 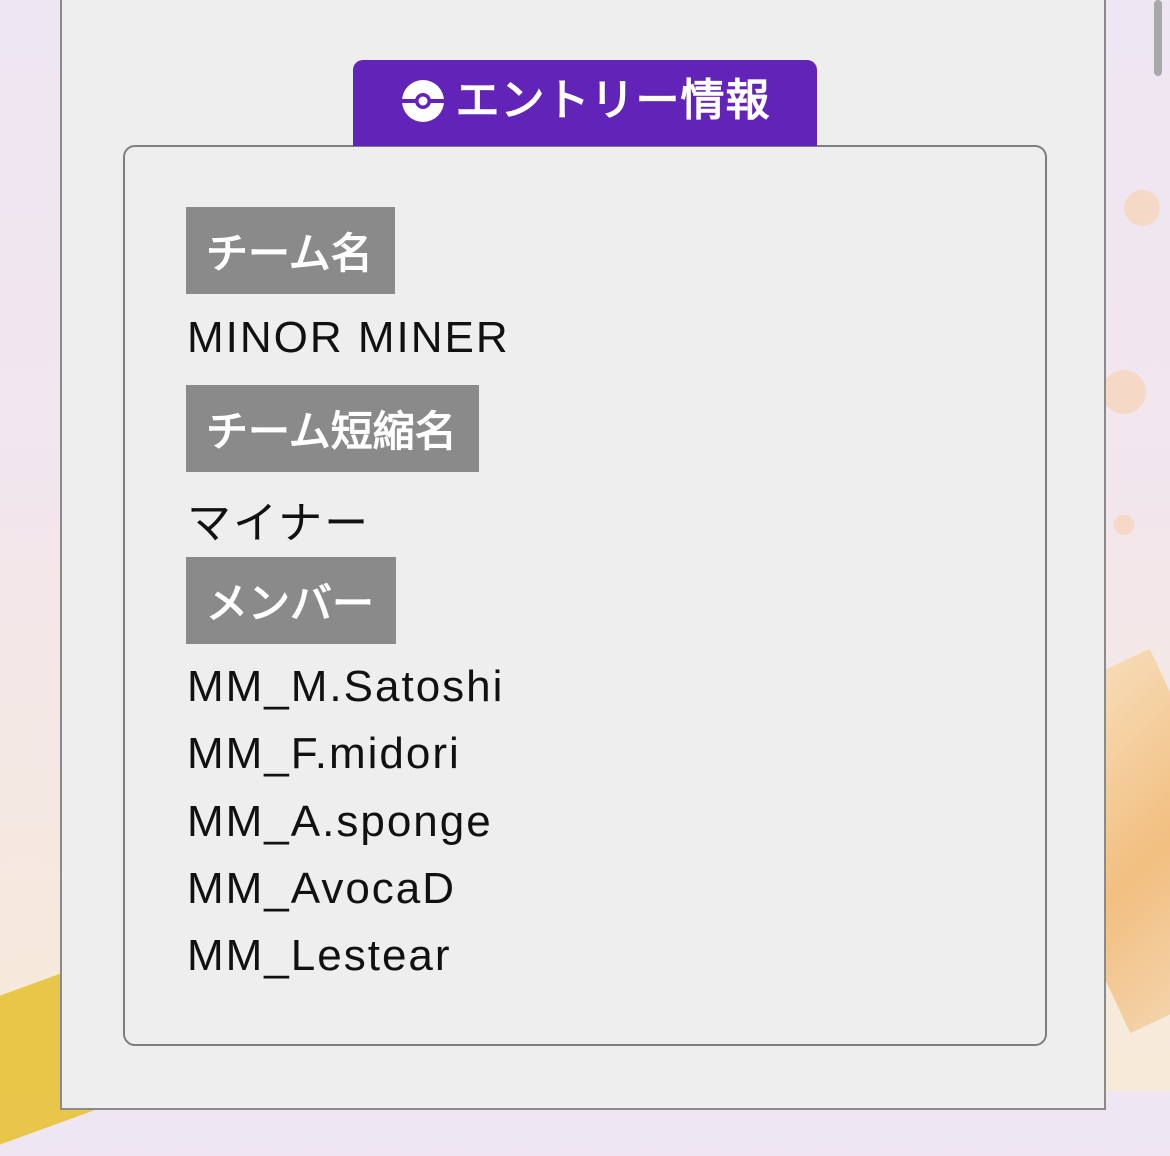 I want to click on entry-info-tab: エントリー情報, so click(x=585, y=103).